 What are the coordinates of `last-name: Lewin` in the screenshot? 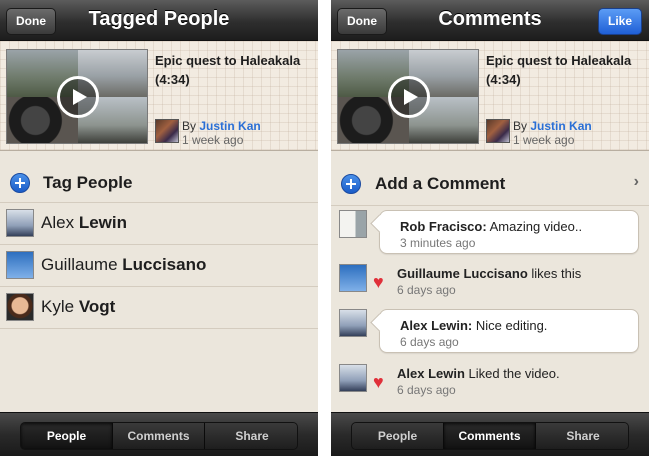 It's located at (102, 222).